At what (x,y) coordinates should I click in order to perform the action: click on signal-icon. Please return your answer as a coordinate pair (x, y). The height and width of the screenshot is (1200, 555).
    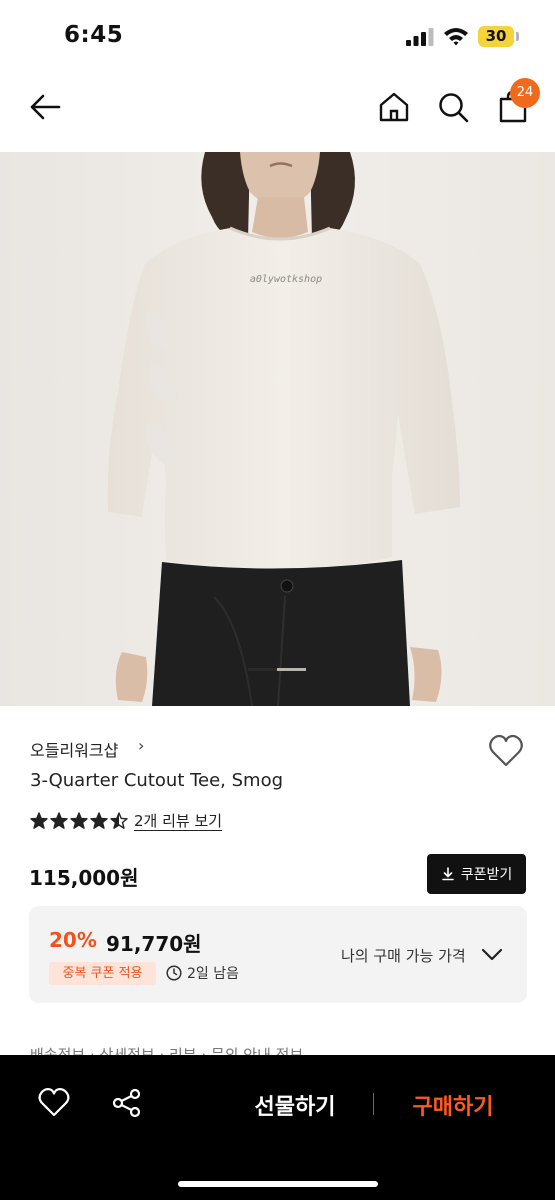
    Looking at the image, I should click on (420, 37).